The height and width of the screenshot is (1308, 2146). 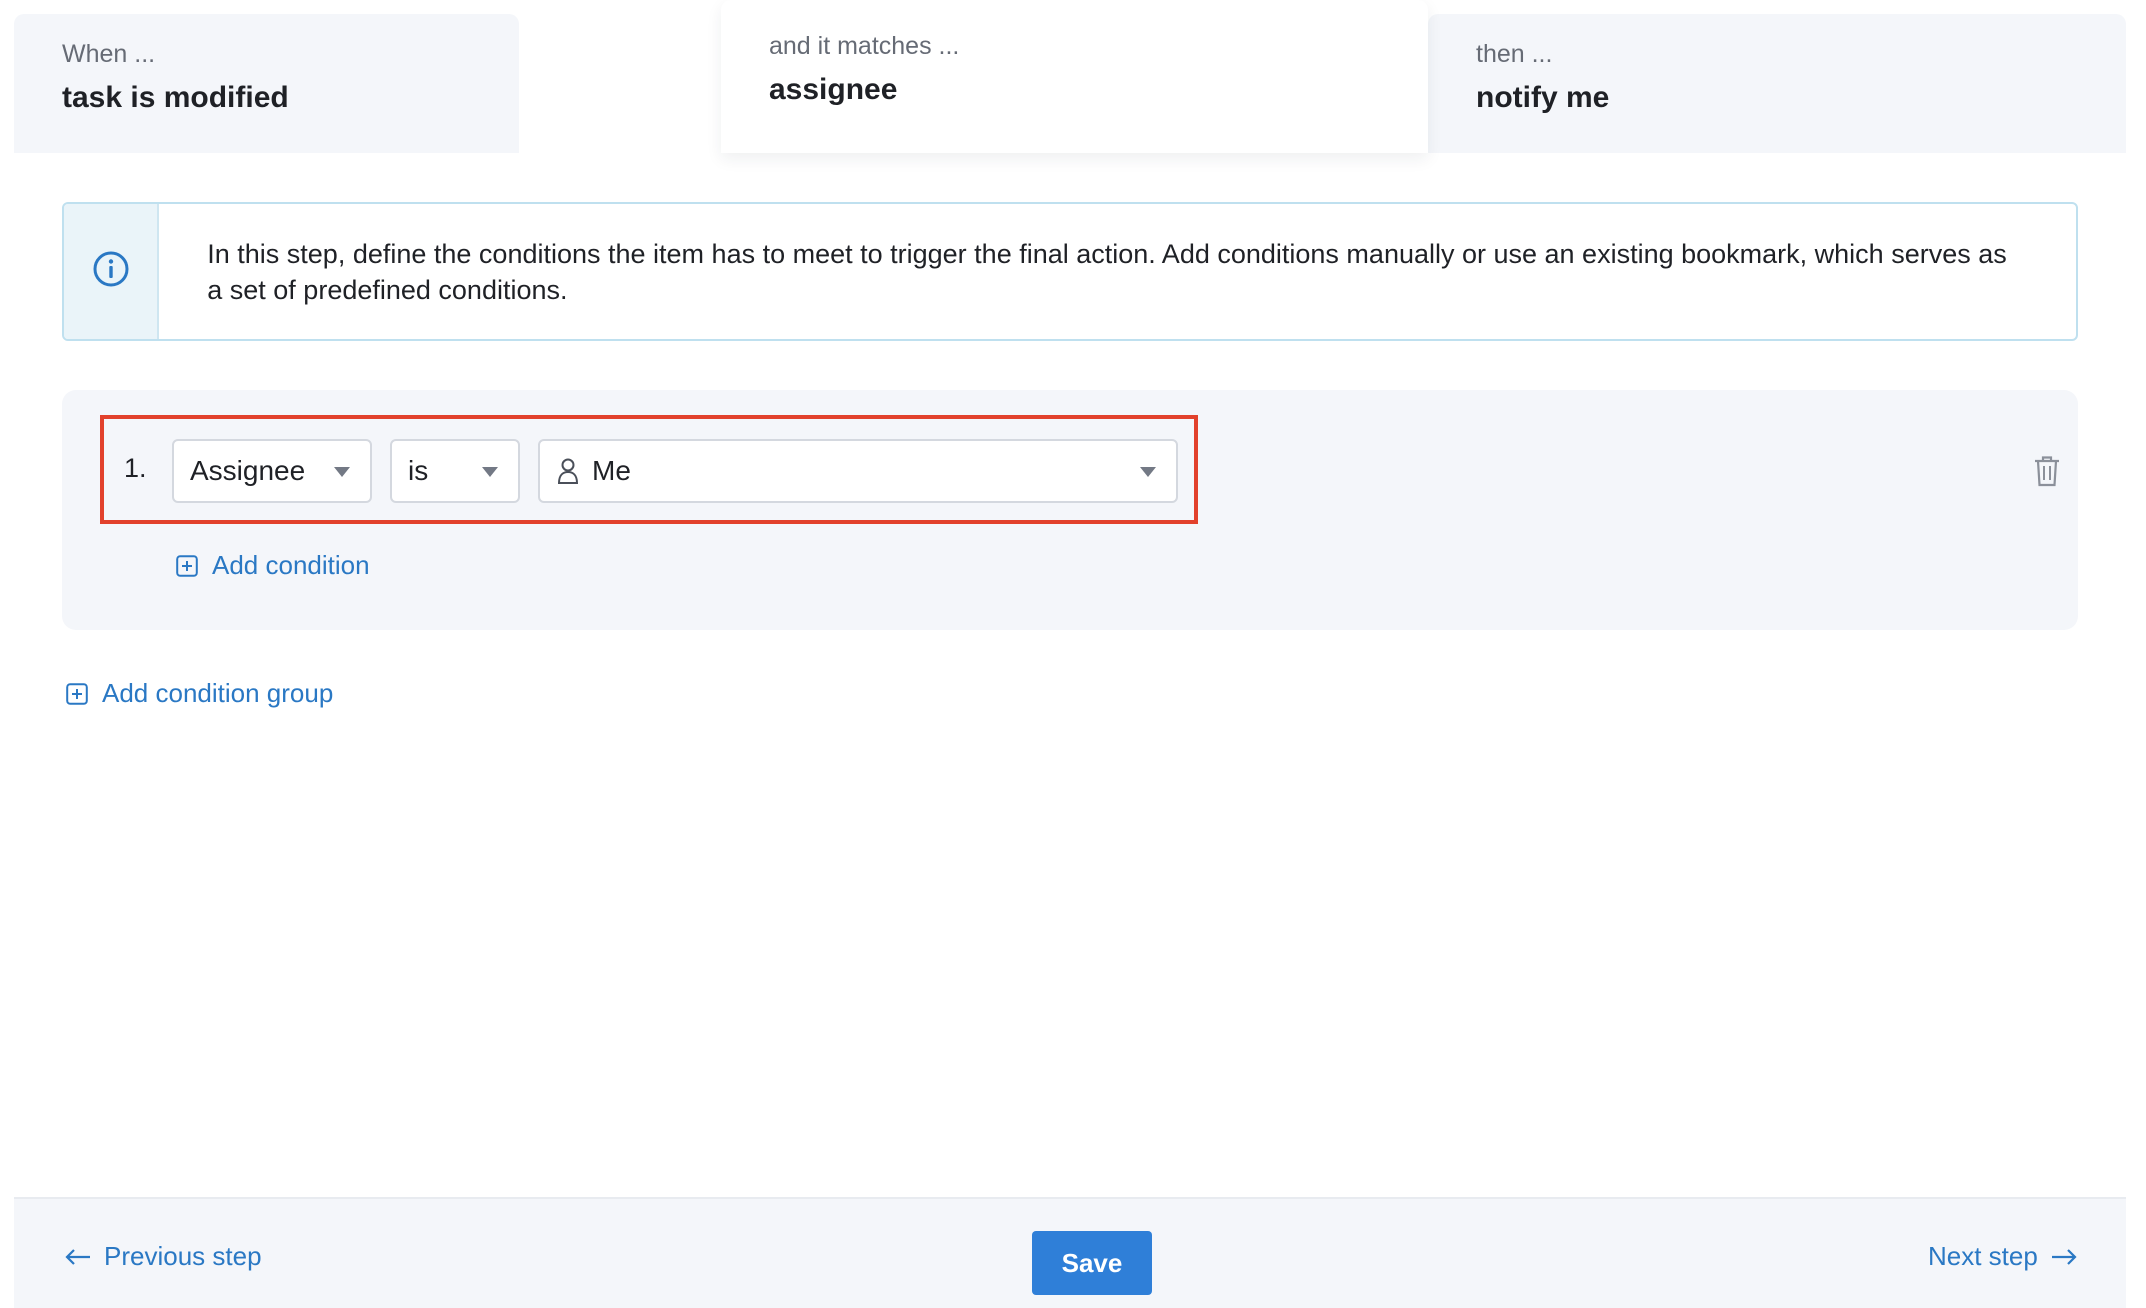 I want to click on arrow-right-icon, so click(x=2064, y=1257).